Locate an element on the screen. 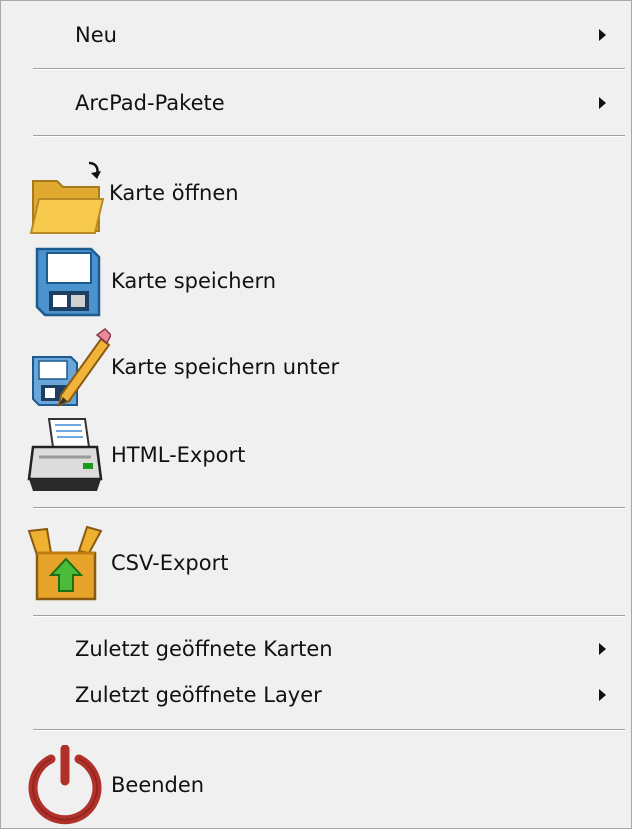 The width and height of the screenshot is (632, 829). menu-item-label: Beenden is located at coordinates (158, 785).